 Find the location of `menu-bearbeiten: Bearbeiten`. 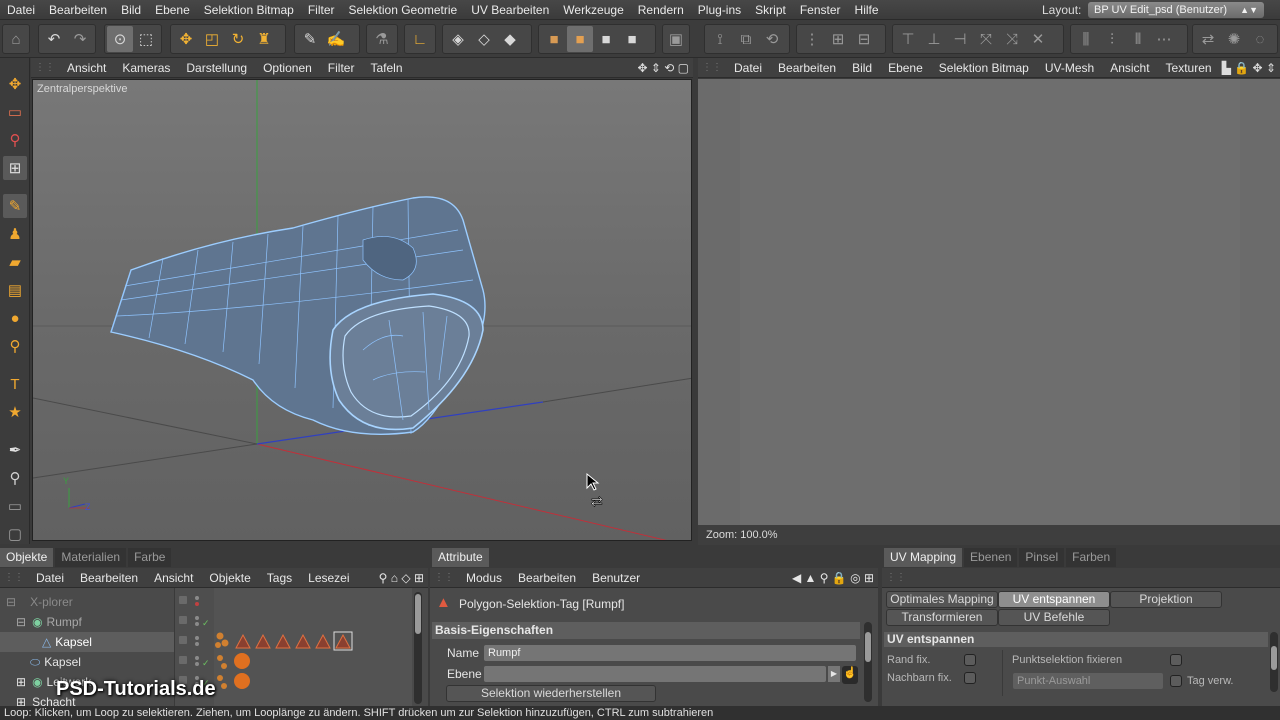

menu-bearbeiten: Bearbeiten is located at coordinates (78, 10).